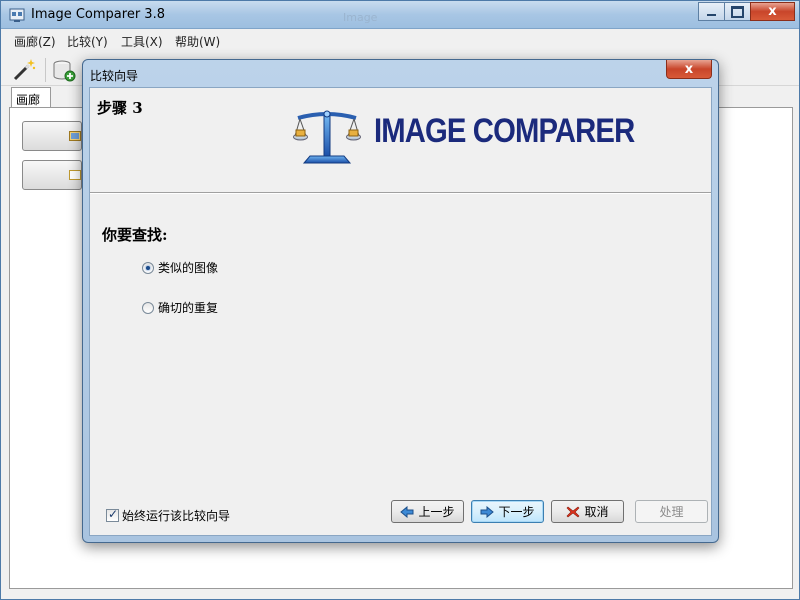 This screenshot has height=600, width=800. Describe the element at coordinates (148, 307) in the screenshot. I see `radio-exact-duplicates` at that location.